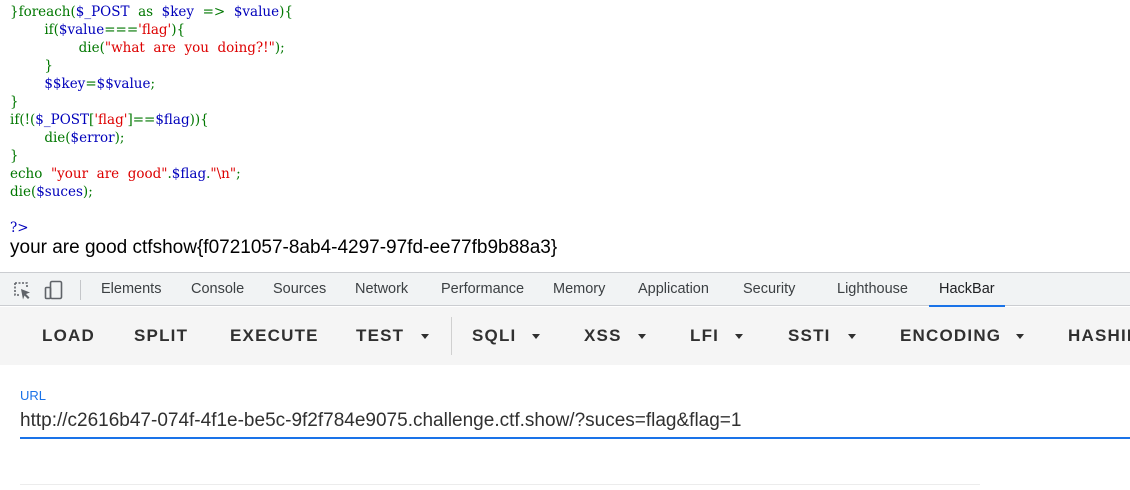  Describe the element at coordinates (565, 228) in the screenshot. I see `code-line: ?>` at that location.